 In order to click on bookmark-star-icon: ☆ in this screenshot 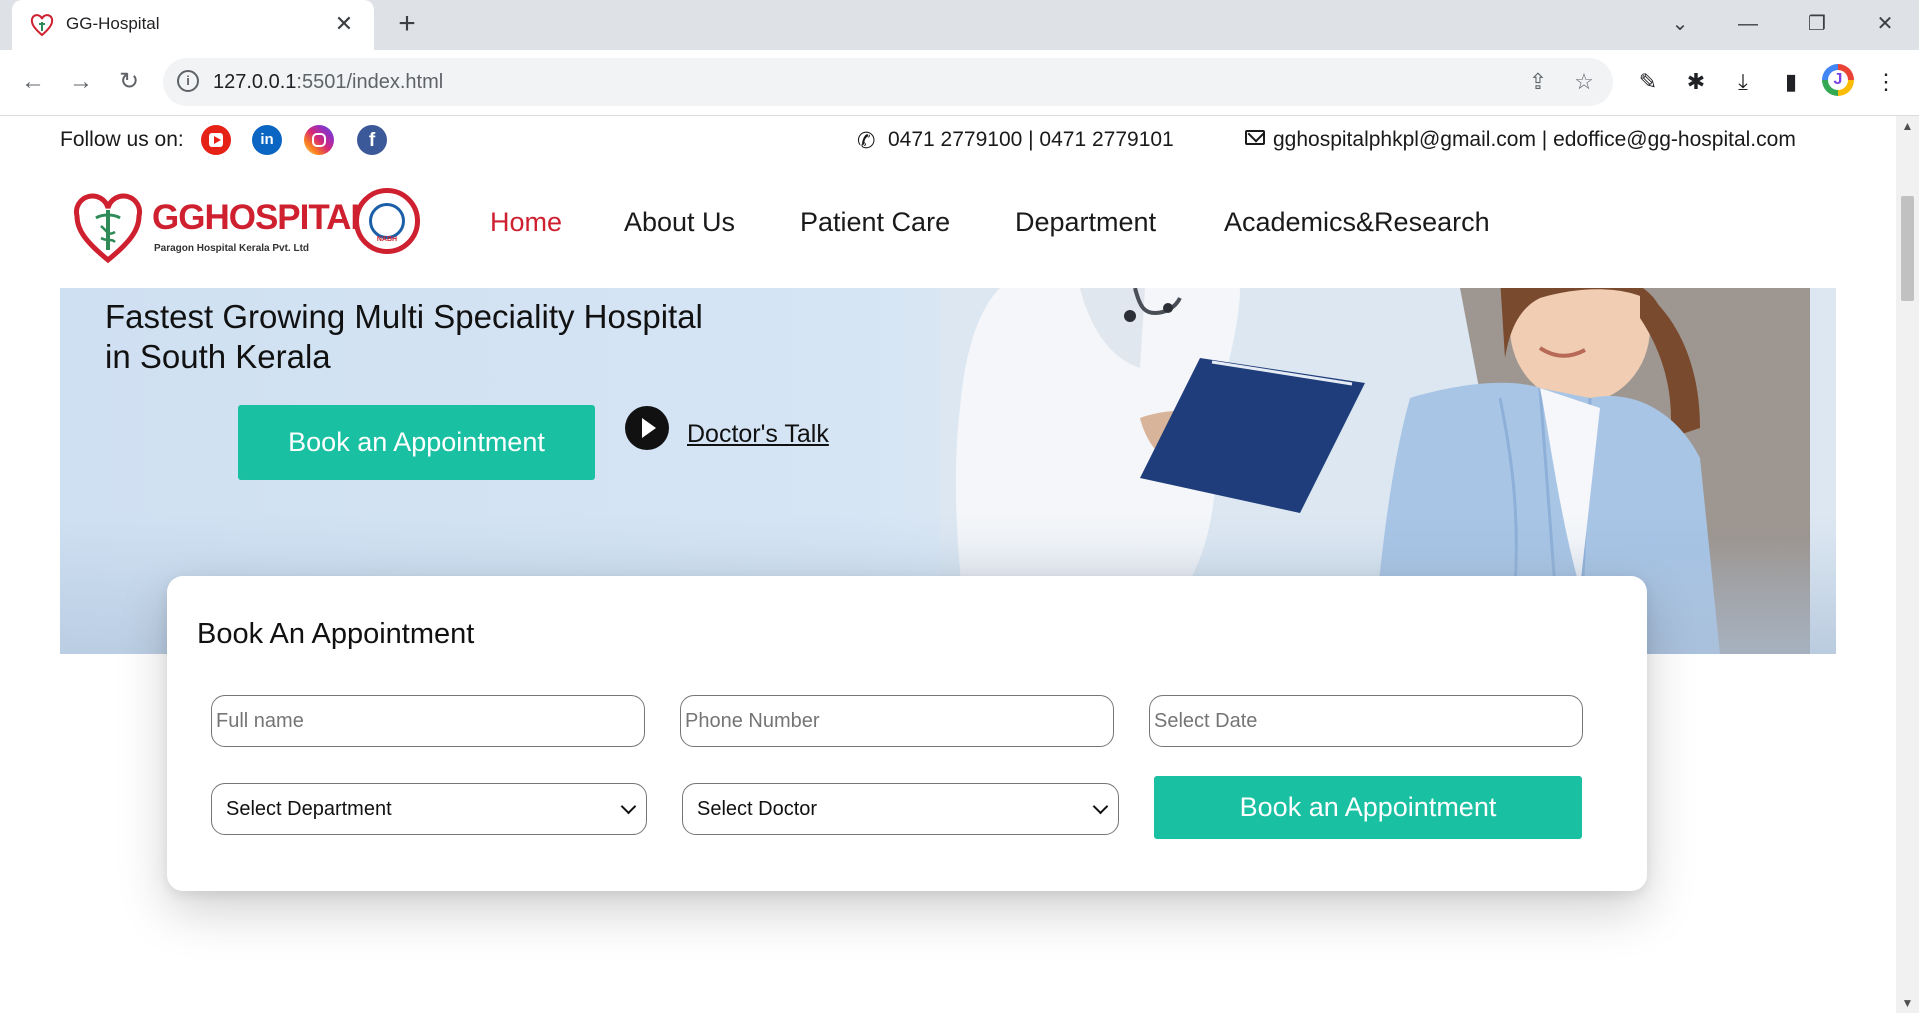, I will do `click(1584, 82)`.